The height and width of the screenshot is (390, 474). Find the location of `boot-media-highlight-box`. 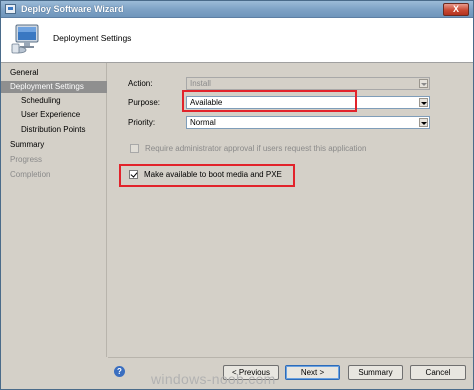

boot-media-highlight-box is located at coordinates (207, 175).